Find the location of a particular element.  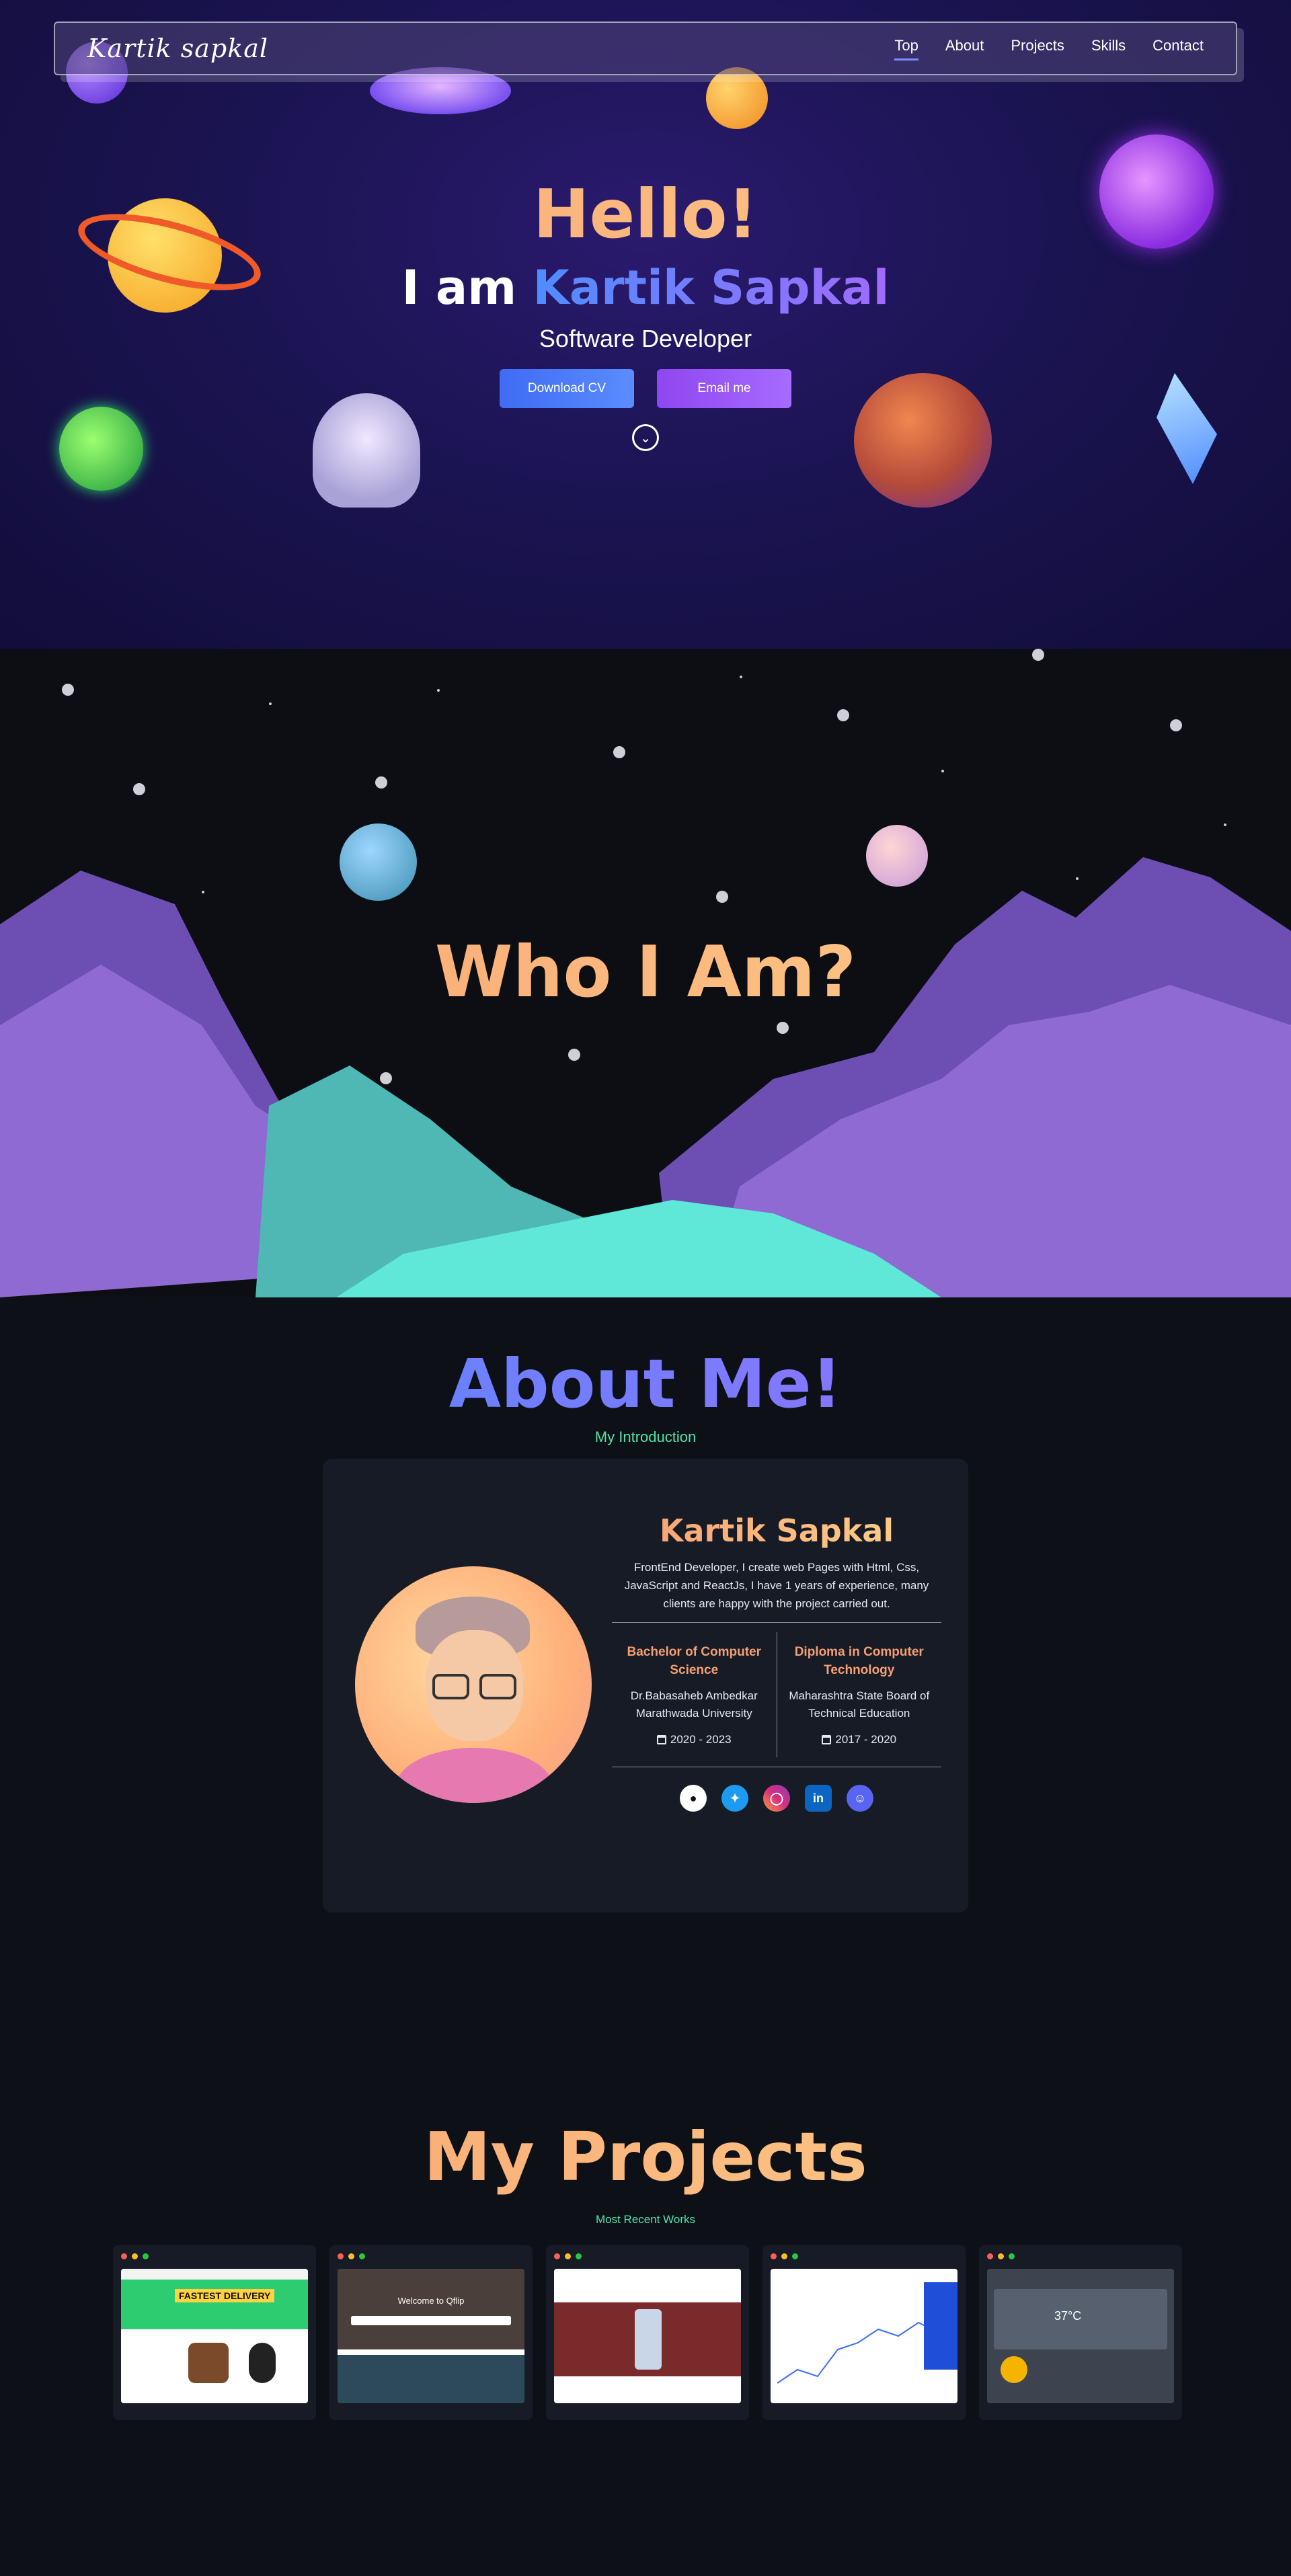

about-name: Kartik Sapkal is located at coordinates (776, 1531).